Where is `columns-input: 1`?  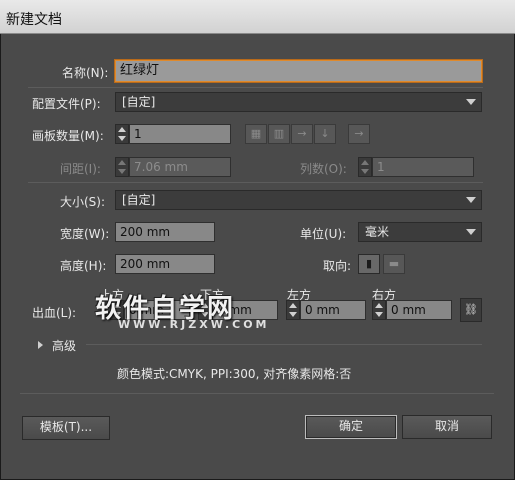
columns-input: 1 is located at coordinates (423, 167).